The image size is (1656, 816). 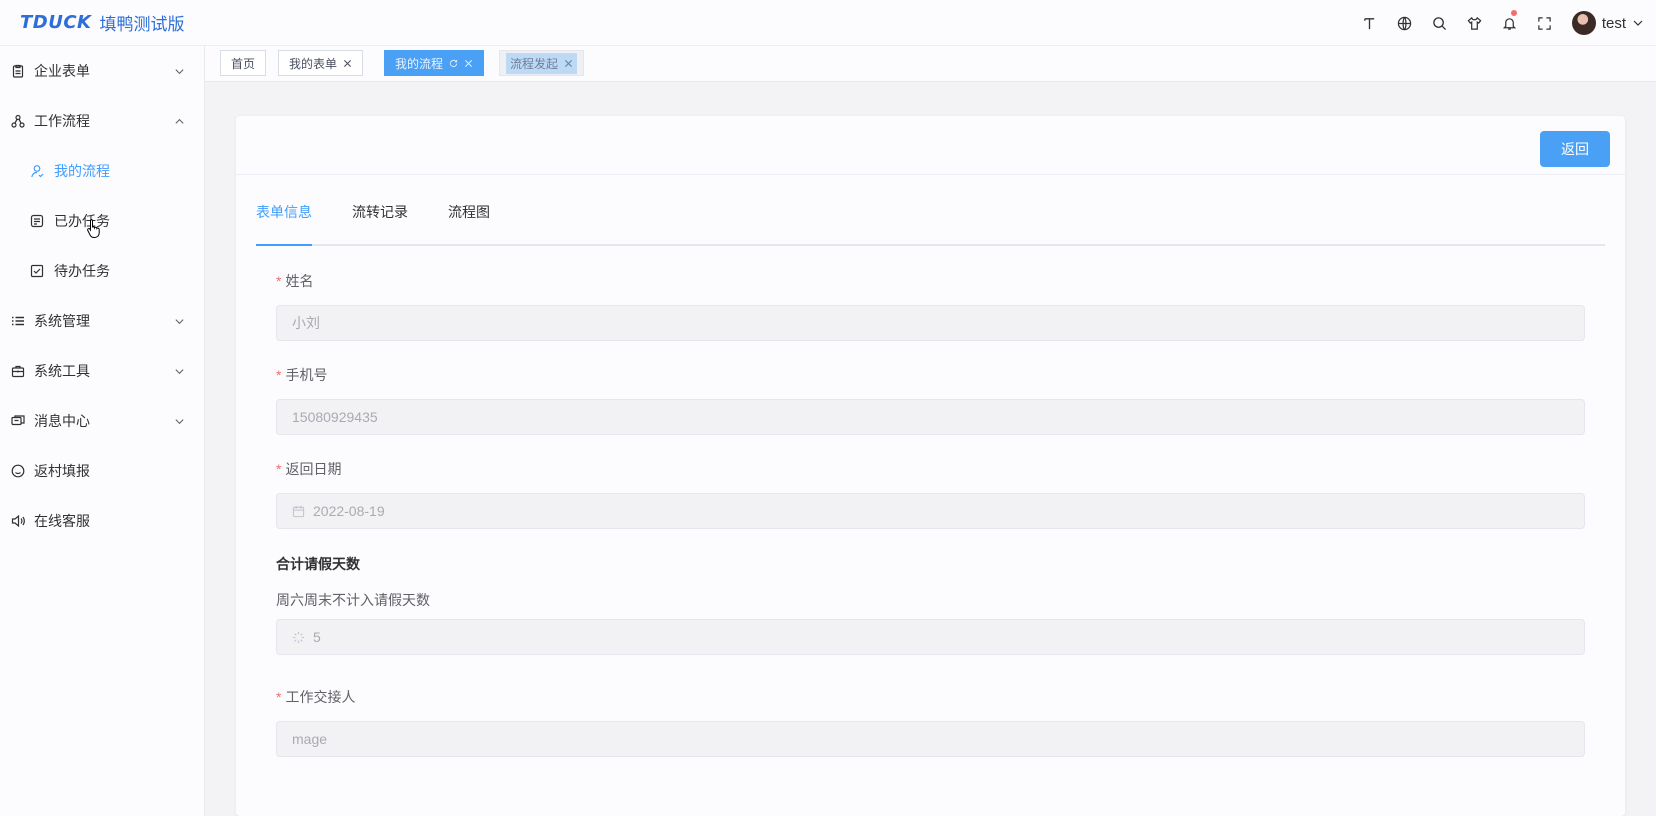 I want to click on header-tools: test, so click(x=1498, y=23).